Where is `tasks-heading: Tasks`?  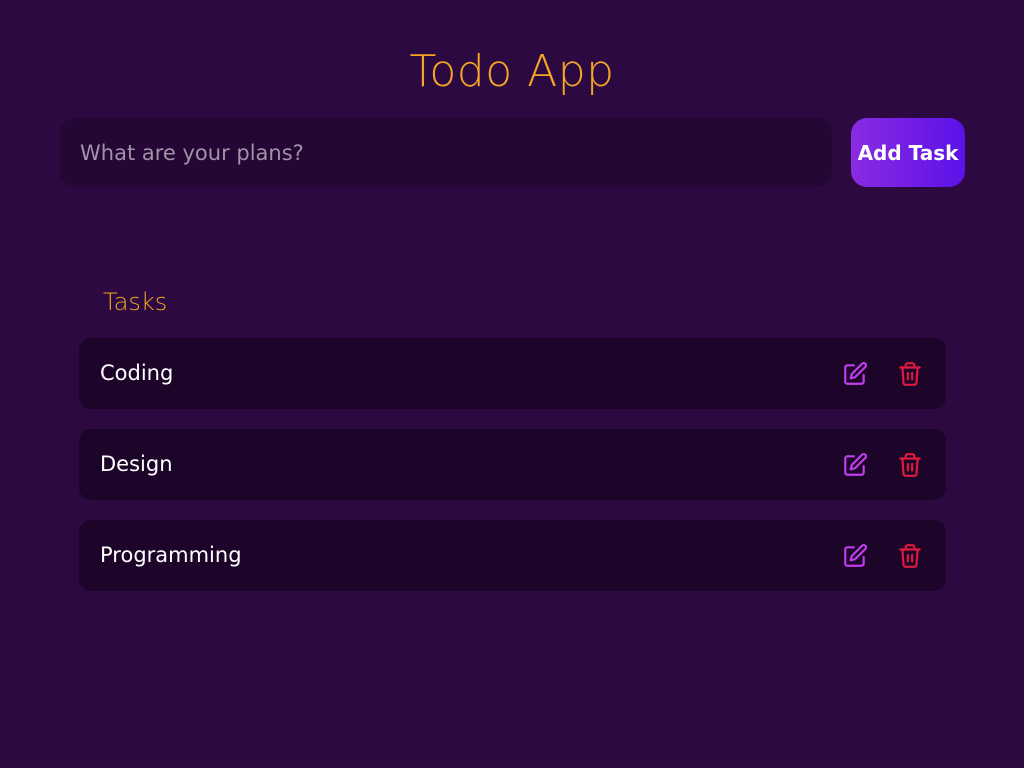 tasks-heading: Tasks is located at coordinates (135, 302).